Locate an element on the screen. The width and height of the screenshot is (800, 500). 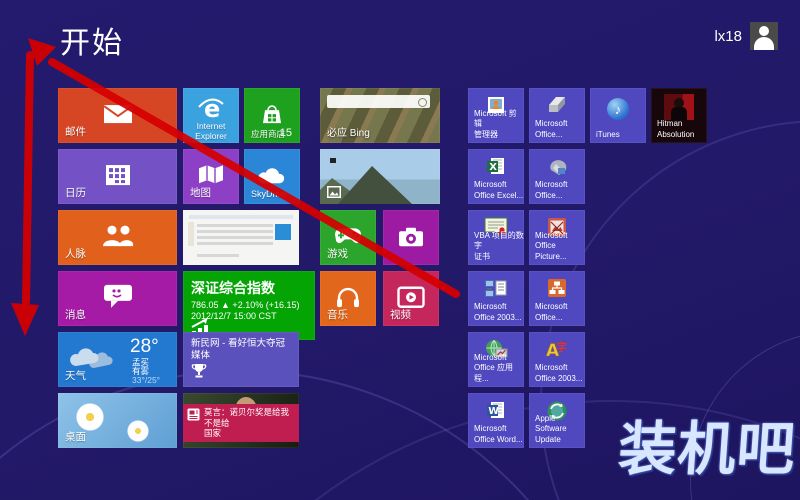
tile-label: 必应 Bing is located at coordinates (348, 133).